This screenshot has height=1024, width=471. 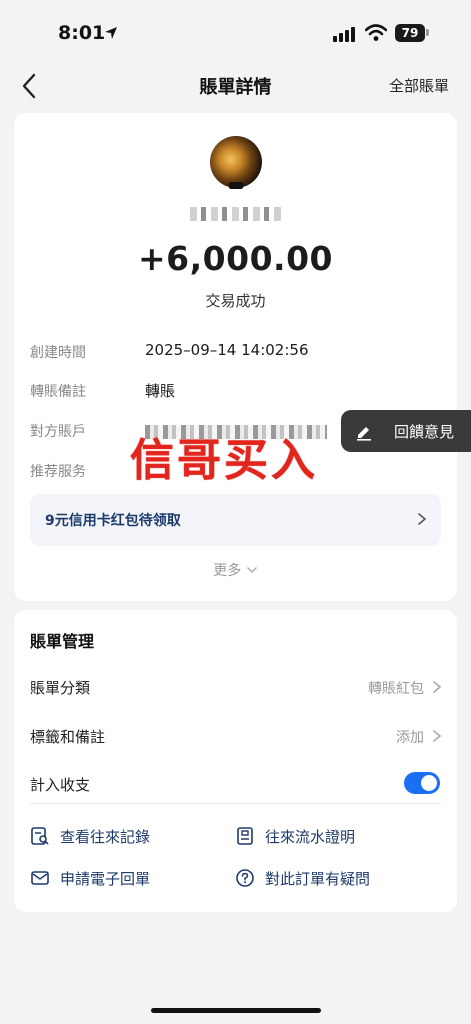 What do you see at coordinates (40, 878) in the screenshot?
I see `mail-icon` at bounding box center [40, 878].